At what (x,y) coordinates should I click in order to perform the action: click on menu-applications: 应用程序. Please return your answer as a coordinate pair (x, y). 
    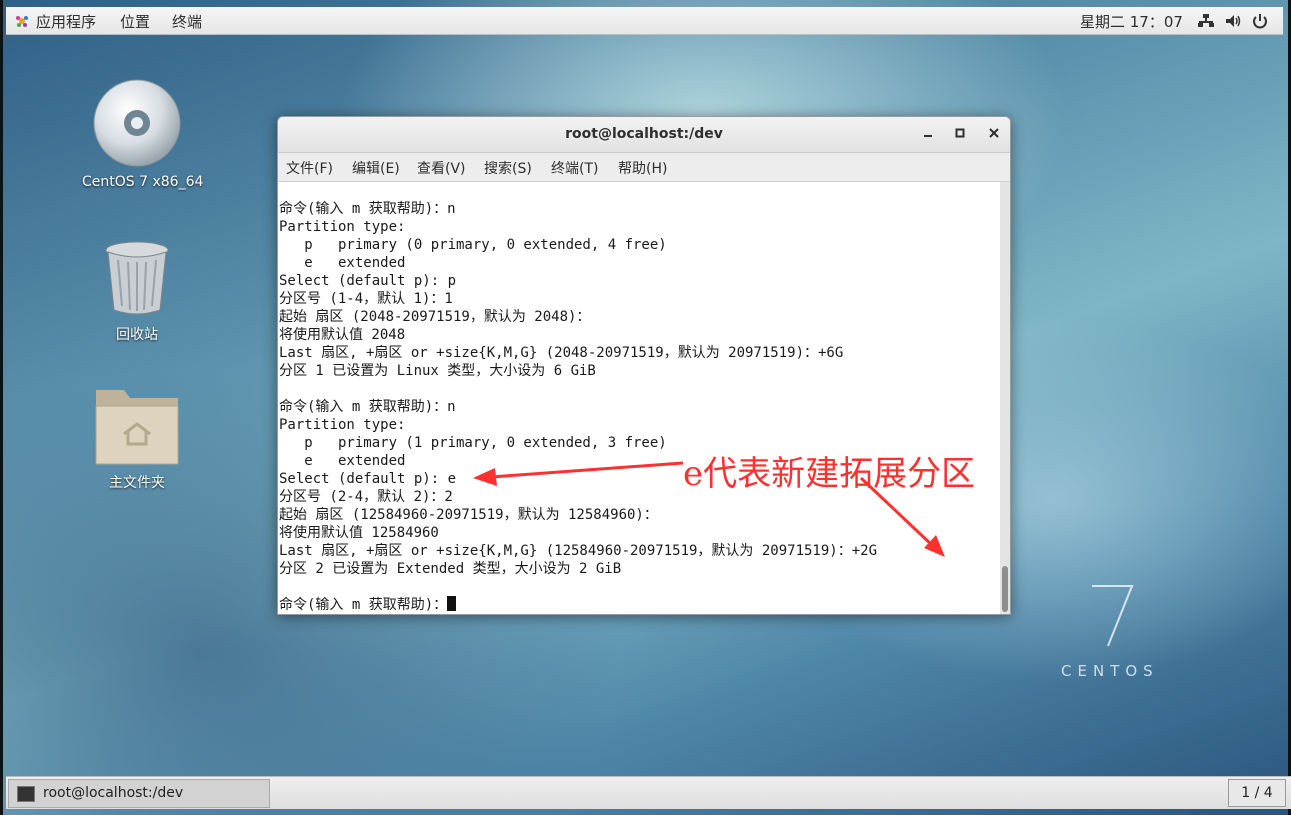
    Looking at the image, I should click on (66, 21).